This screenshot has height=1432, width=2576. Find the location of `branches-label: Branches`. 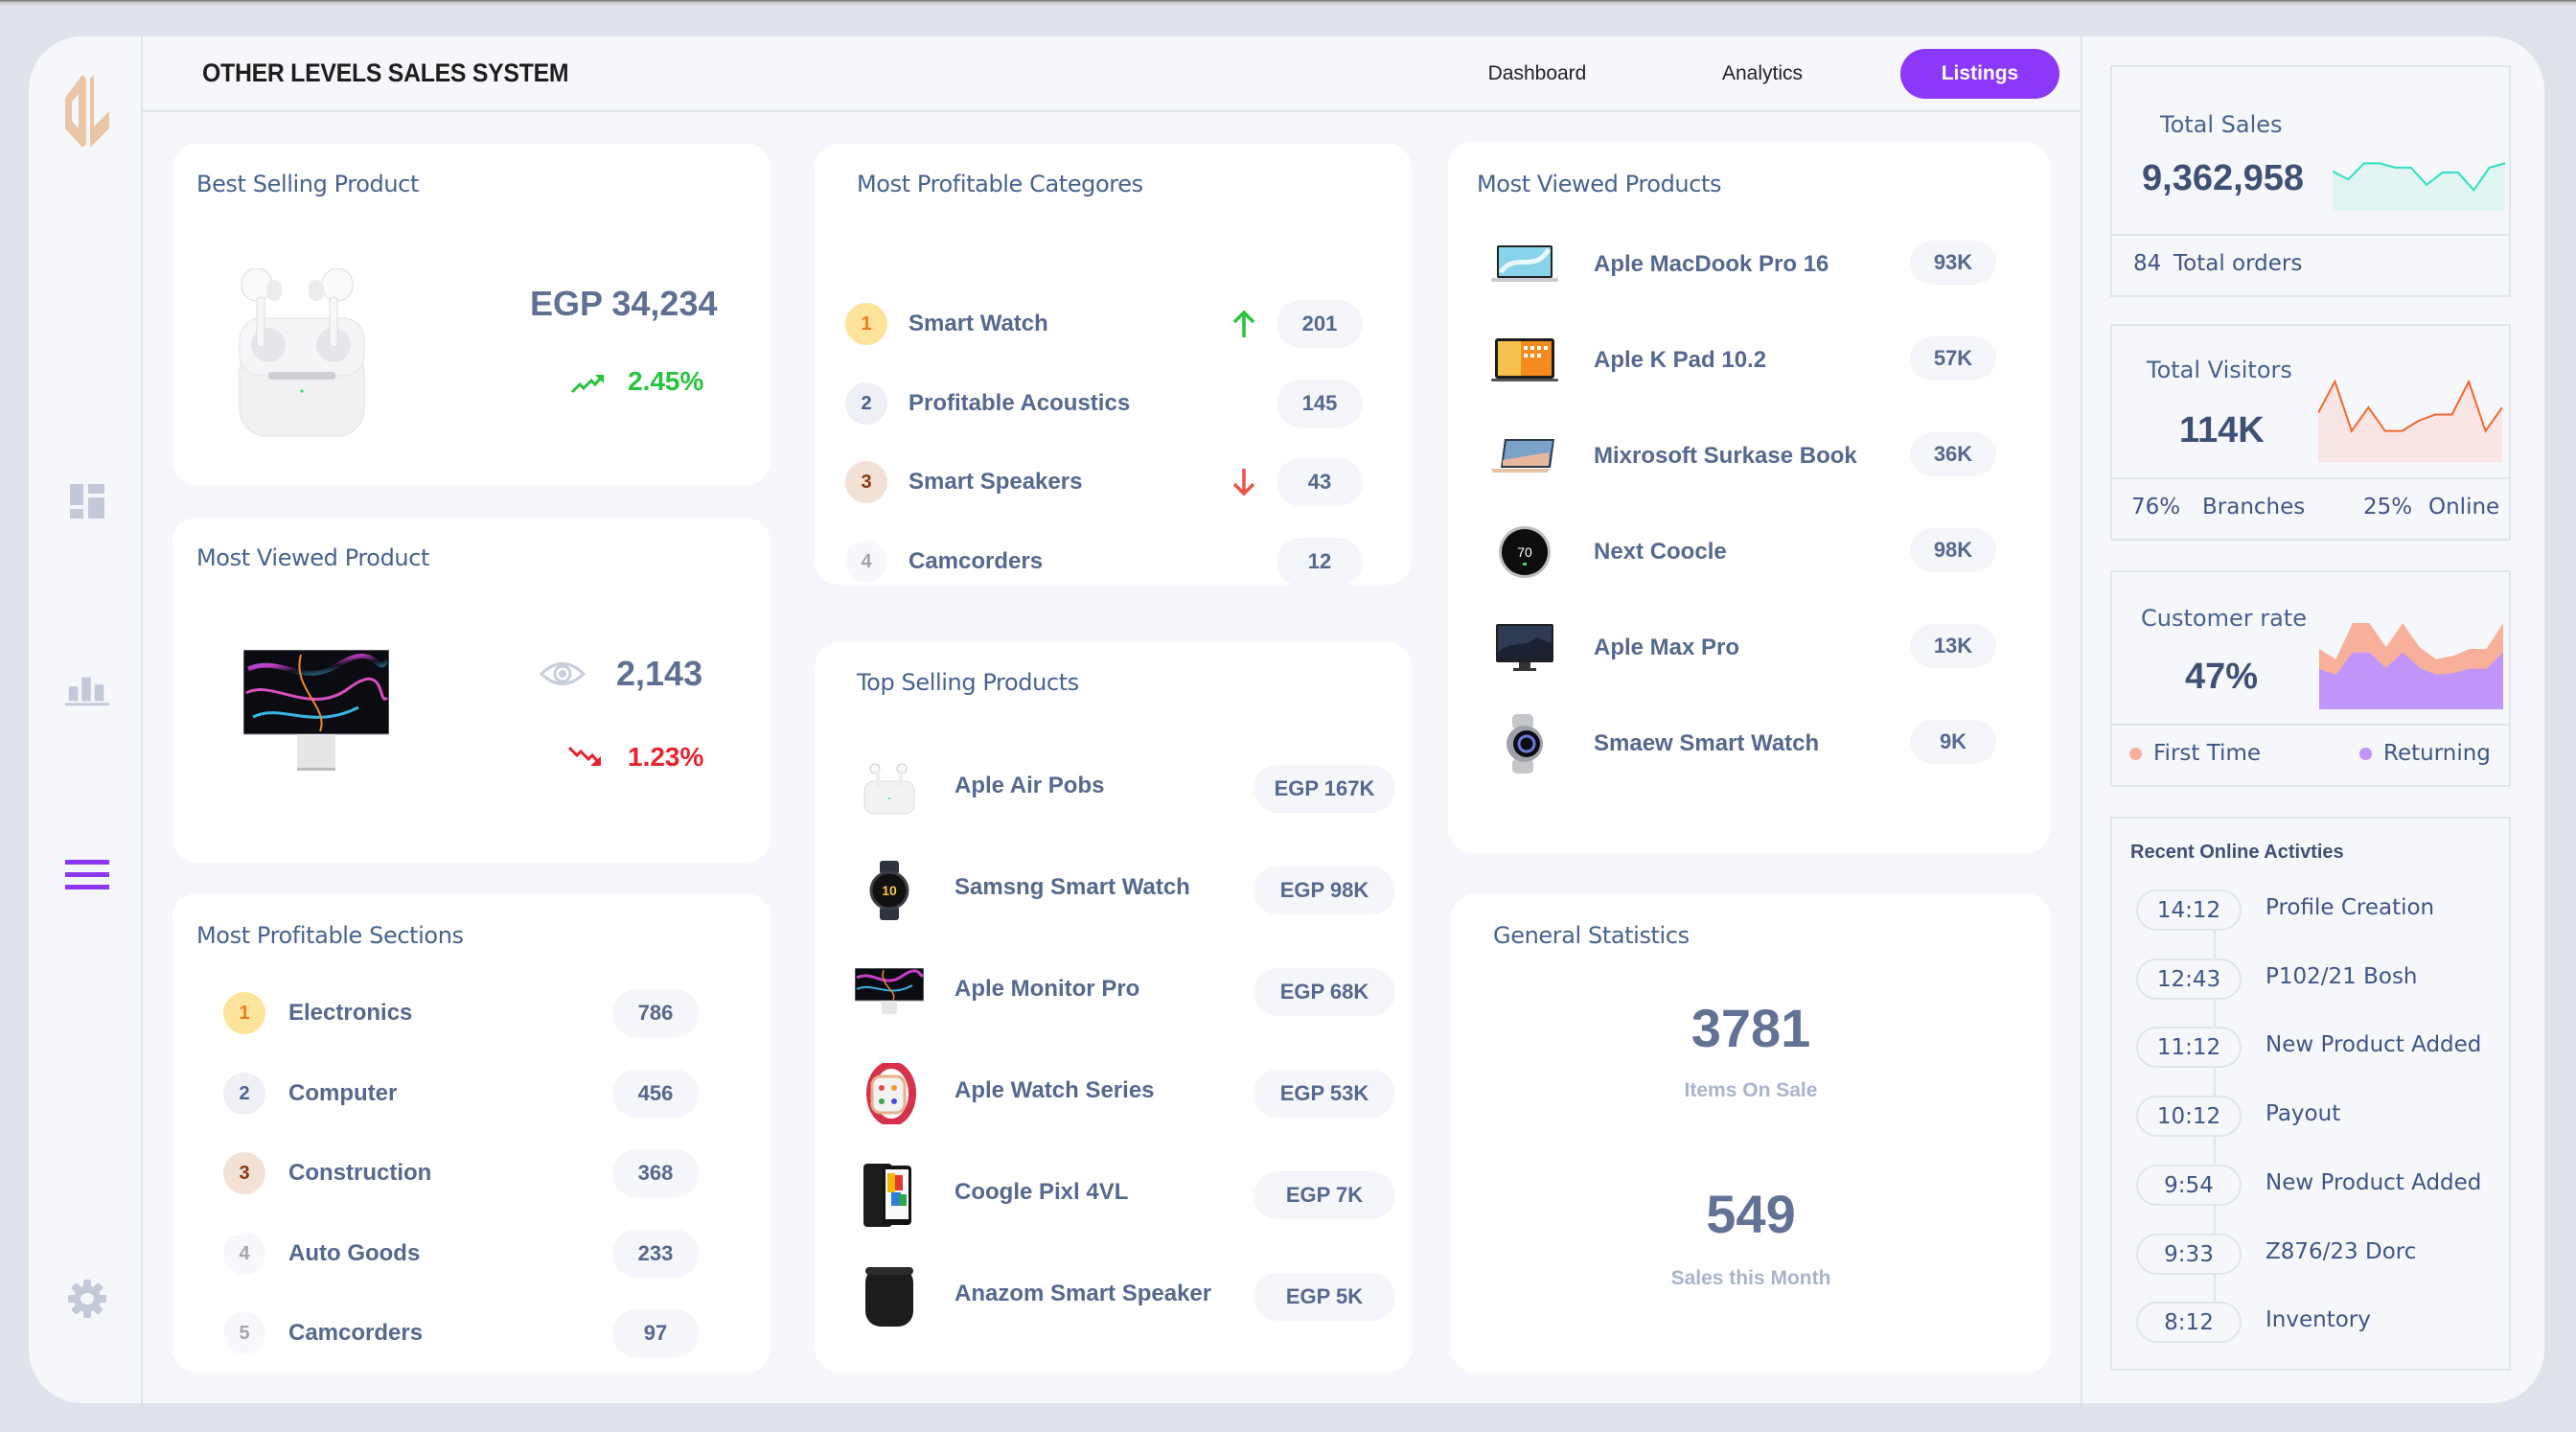

branches-label: Branches is located at coordinates (2254, 507).